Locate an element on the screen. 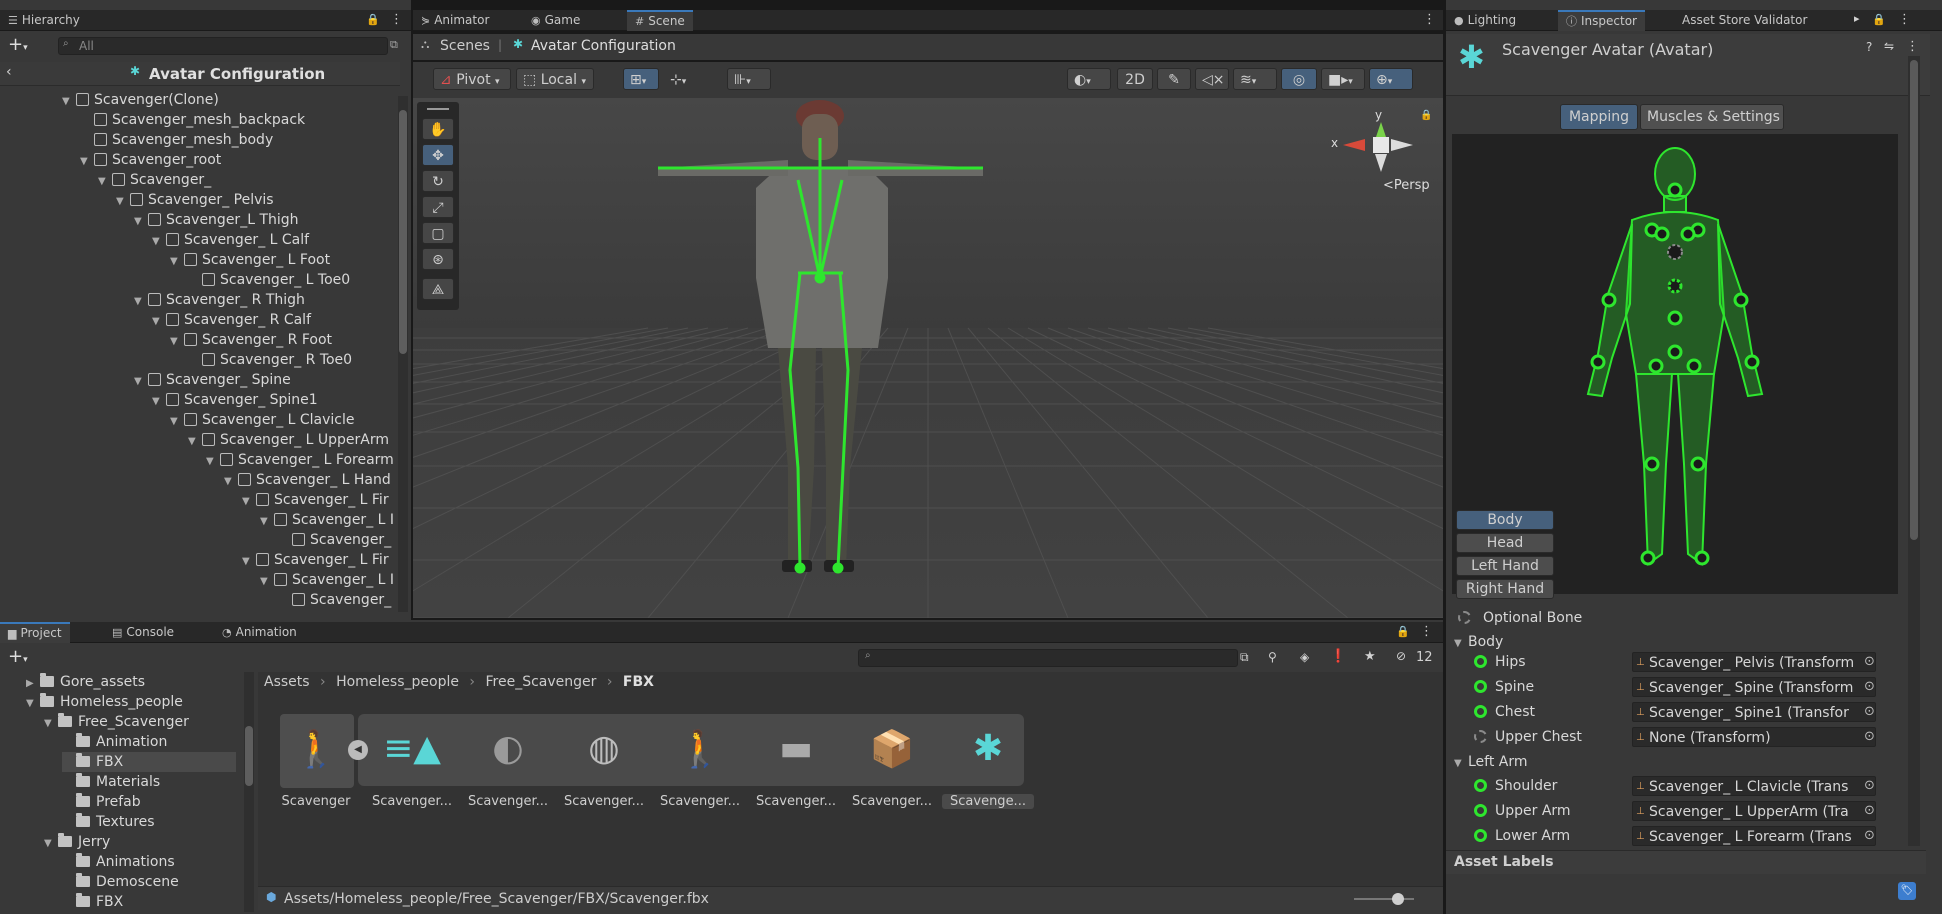 Image resolution: width=1942 pixels, height=914 pixels. hierarchy-item: ▼ Scavenger_L Thigh is located at coordinates (216, 220).